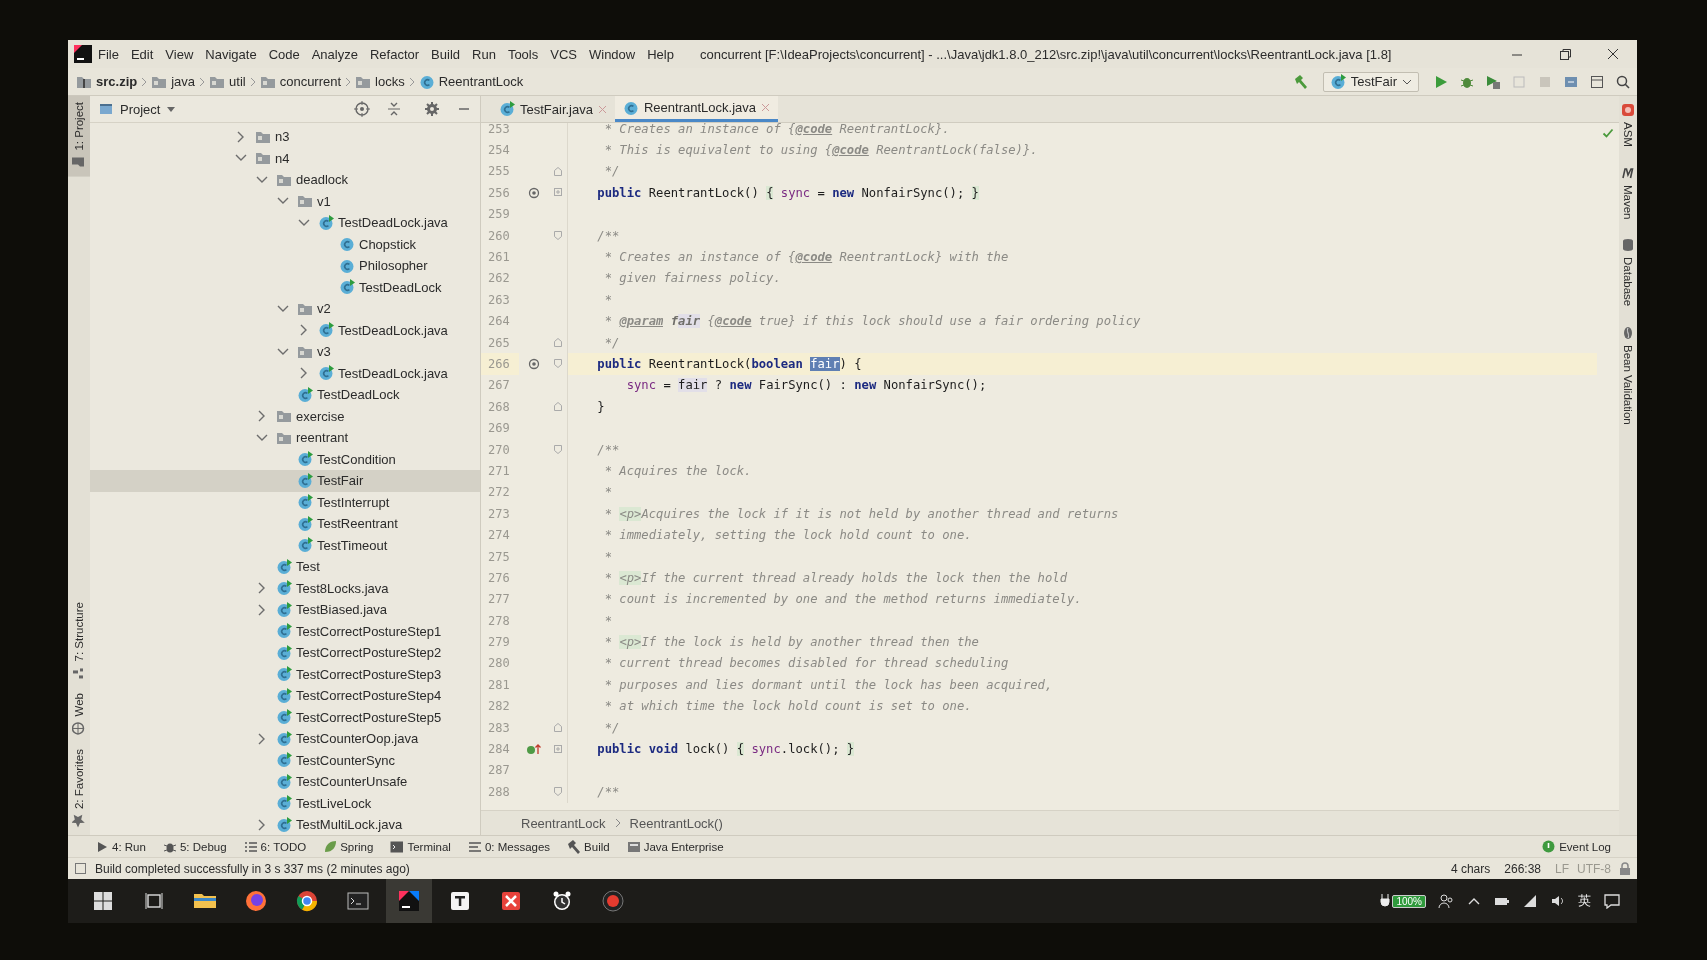 Image resolution: width=1707 pixels, height=960 pixels. I want to click on tree-item: TestCounterSync, so click(285, 760).